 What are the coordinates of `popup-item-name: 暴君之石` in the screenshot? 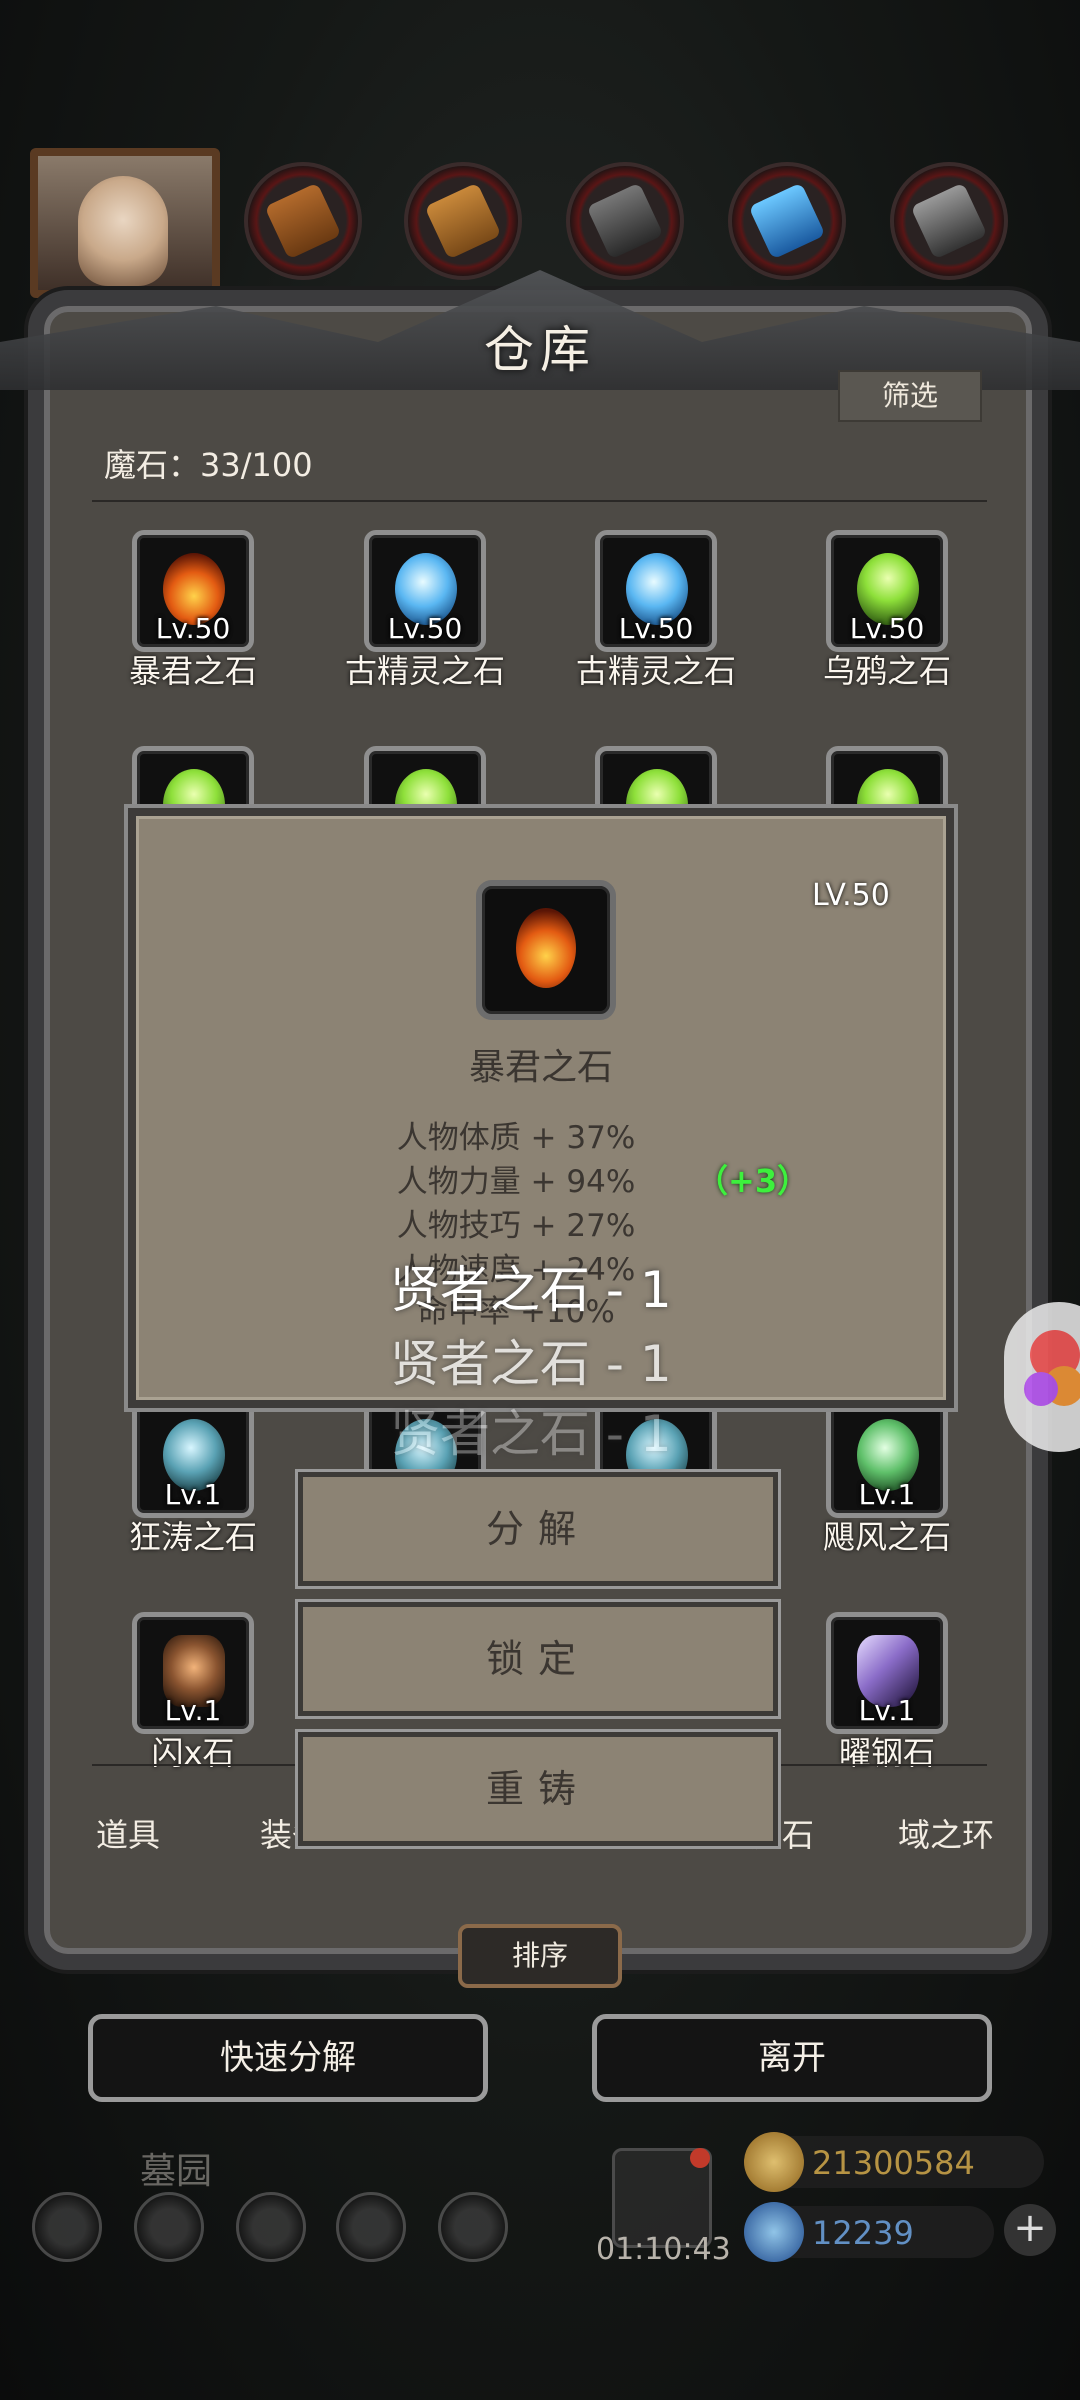 It's located at (540, 1067).